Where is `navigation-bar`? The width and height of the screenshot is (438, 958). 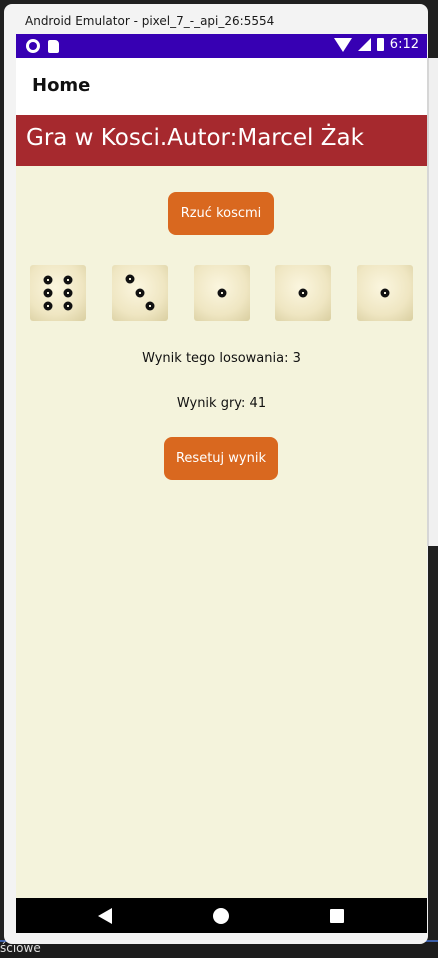
navigation-bar is located at coordinates (221, 915).